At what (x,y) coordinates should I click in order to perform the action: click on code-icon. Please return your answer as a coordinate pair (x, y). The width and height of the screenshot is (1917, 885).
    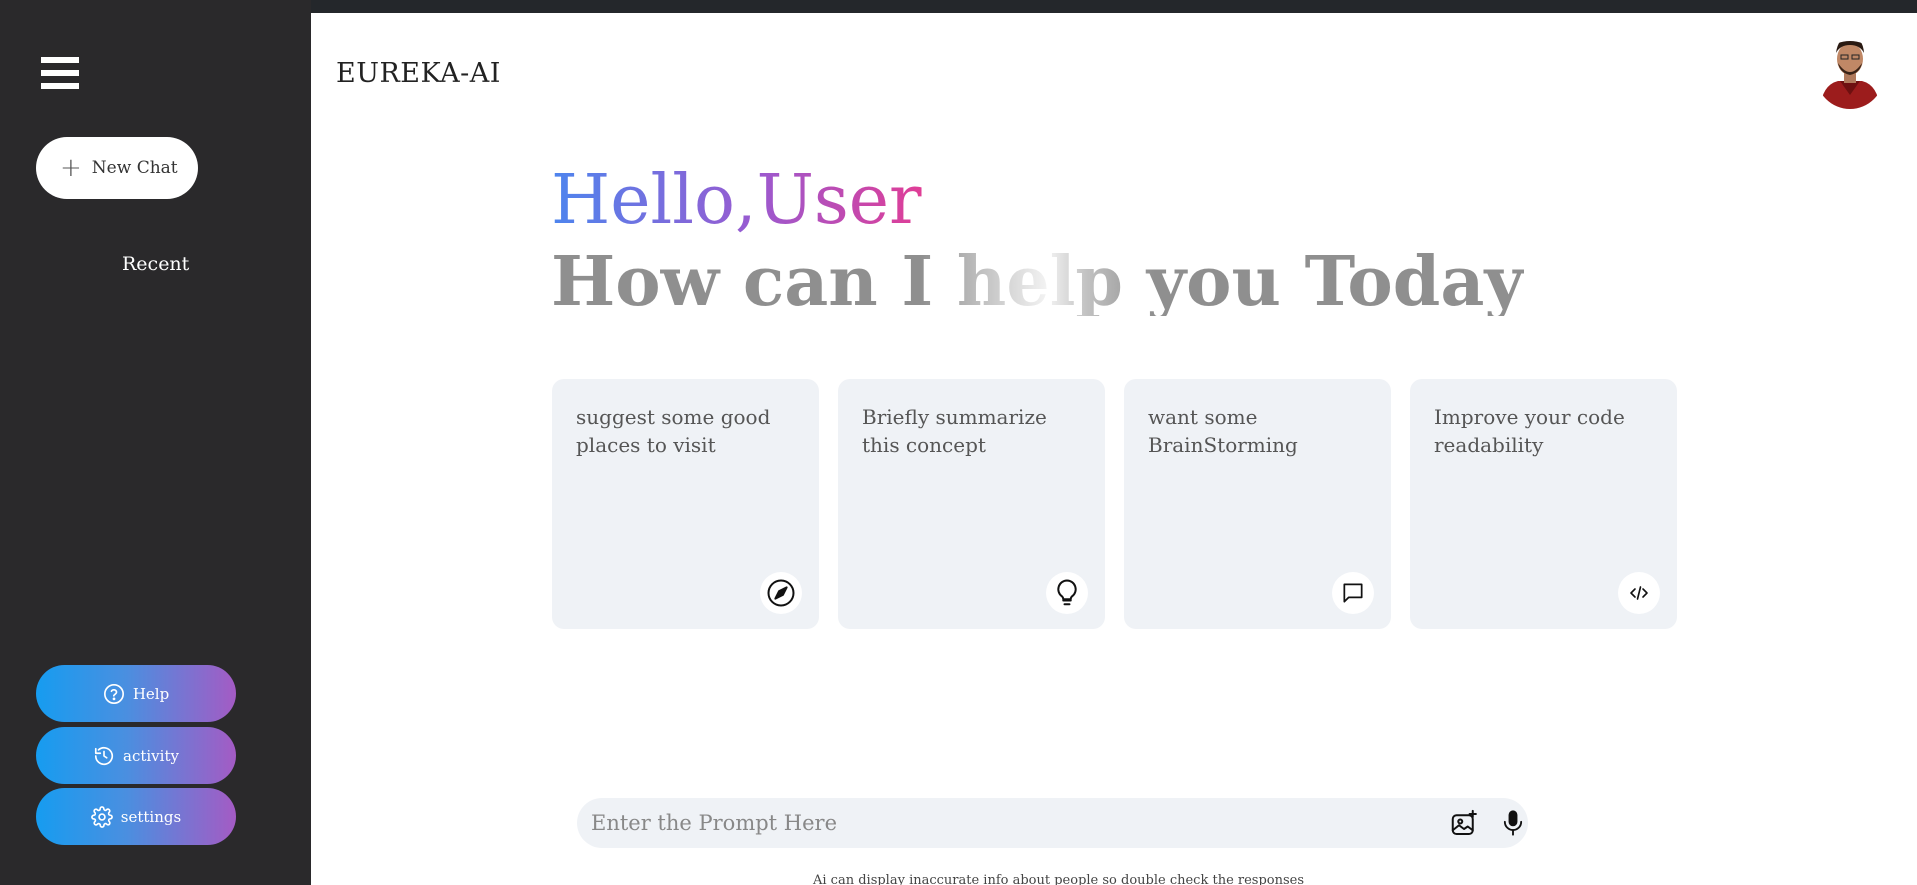
    Looking at the image, I should click on (1639, 593).